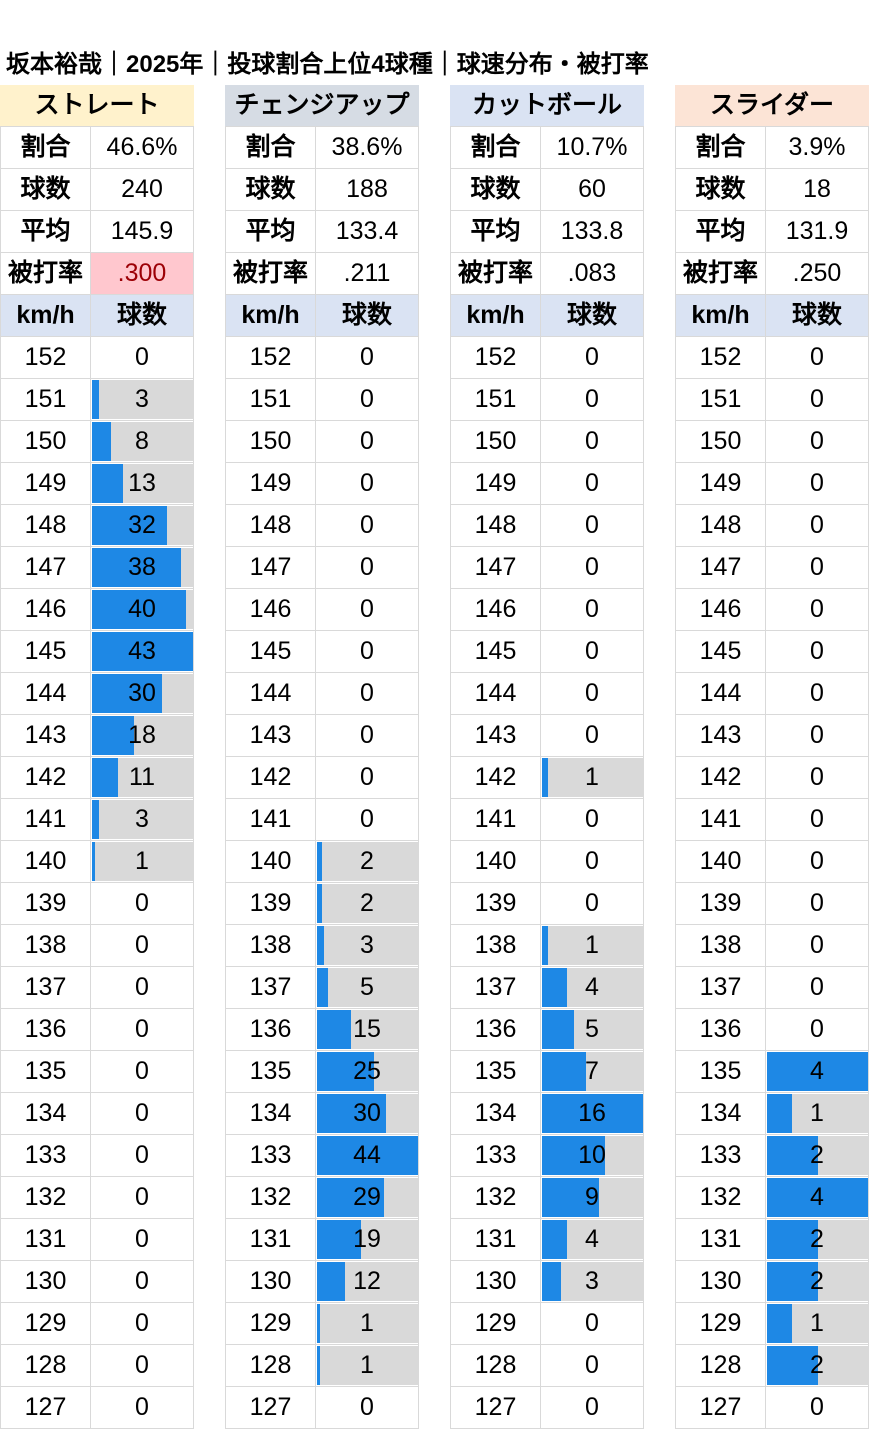  What do you see at coordinates (720, 987) in the screenshot?
I see `speed-label: 137` at bounding box center [720, 987].